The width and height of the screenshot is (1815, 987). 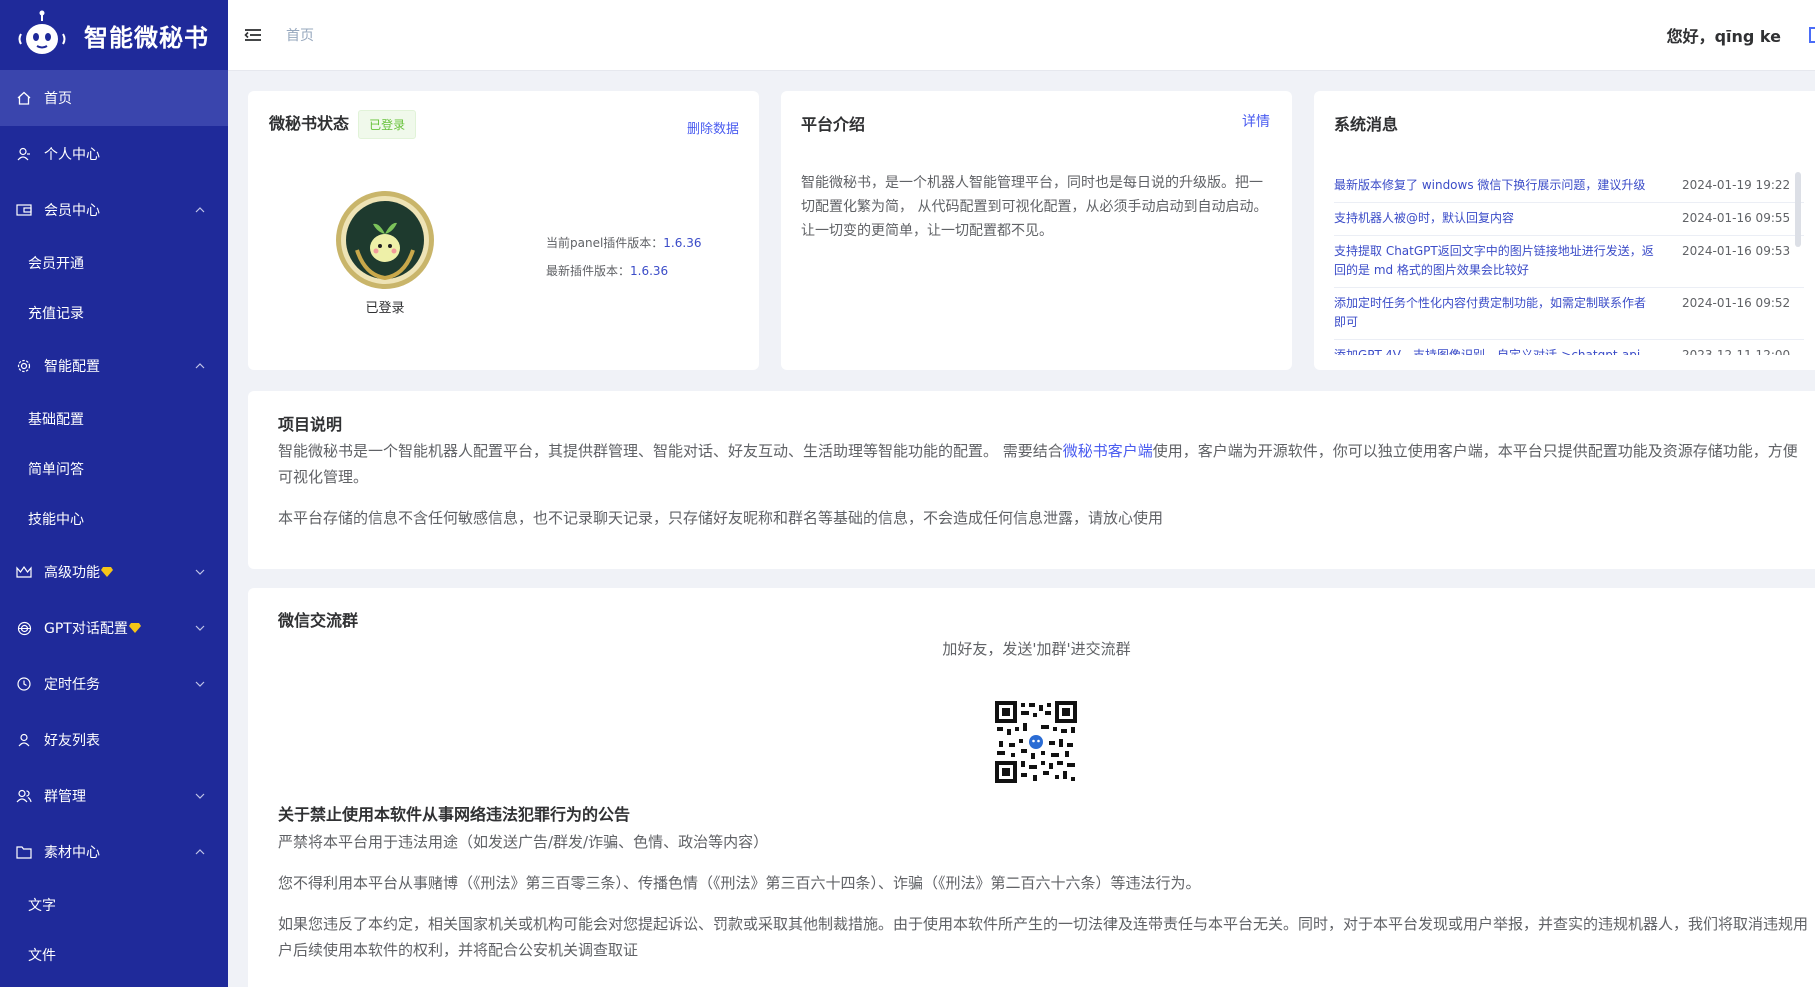 What do you see at coordinates (114, 210) in the screenshot?
I see `sidebar-item-membership: 会员中心` at bounding box center [114, 210].